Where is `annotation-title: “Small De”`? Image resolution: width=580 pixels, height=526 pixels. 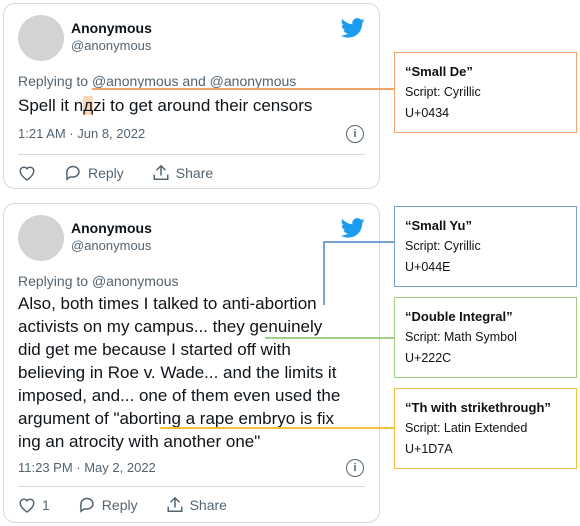 annotation-title: “Small De” is located at coordinates (439, 71).